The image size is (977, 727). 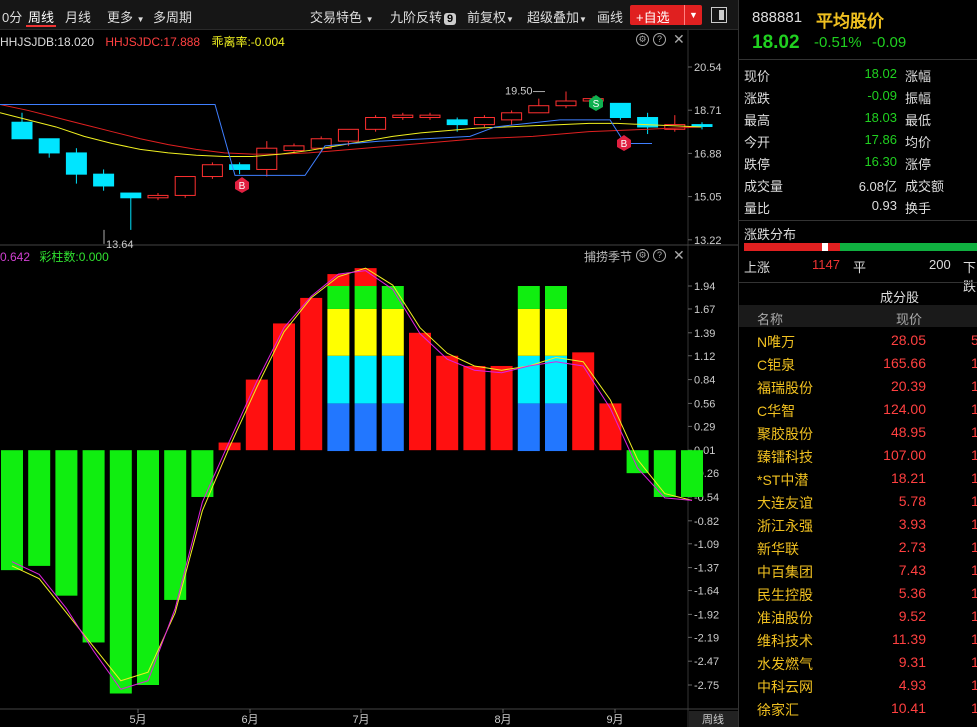 What do you see at coordinates (858, 546) in the screenshot?
I see `component-row: 新华联 2.73 1` at bounding box center [858, 546].